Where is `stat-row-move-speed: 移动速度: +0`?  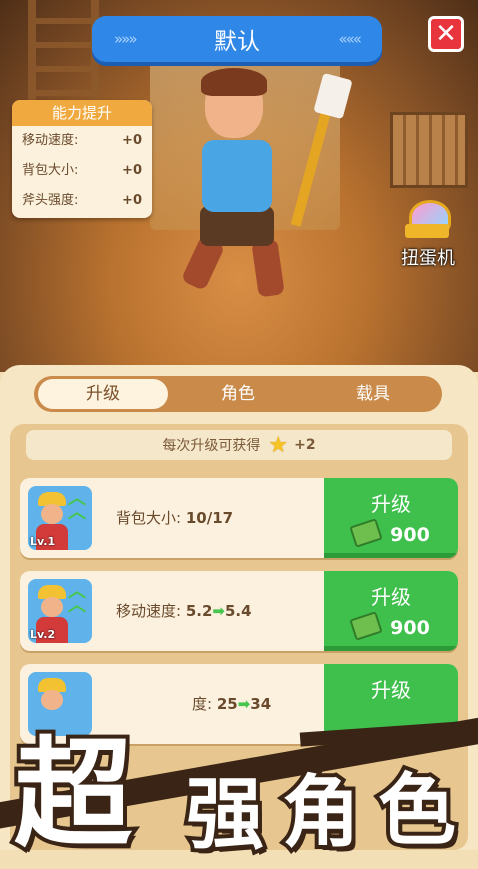
stat-row-move-speed: 移动速度: +0 is located at coordinates (82, 140).